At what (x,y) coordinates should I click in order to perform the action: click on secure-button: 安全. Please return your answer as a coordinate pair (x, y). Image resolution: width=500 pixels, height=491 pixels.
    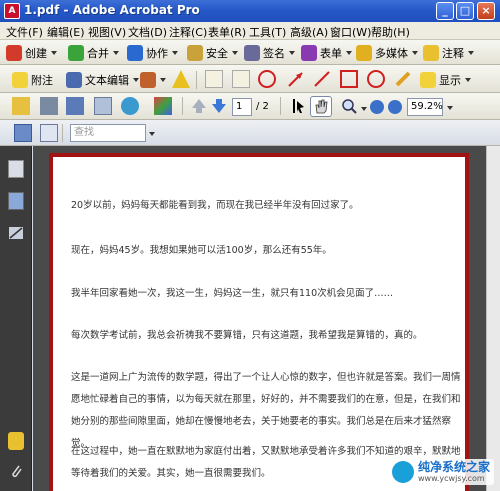
    Looking at the image, I should click on (212, 53).